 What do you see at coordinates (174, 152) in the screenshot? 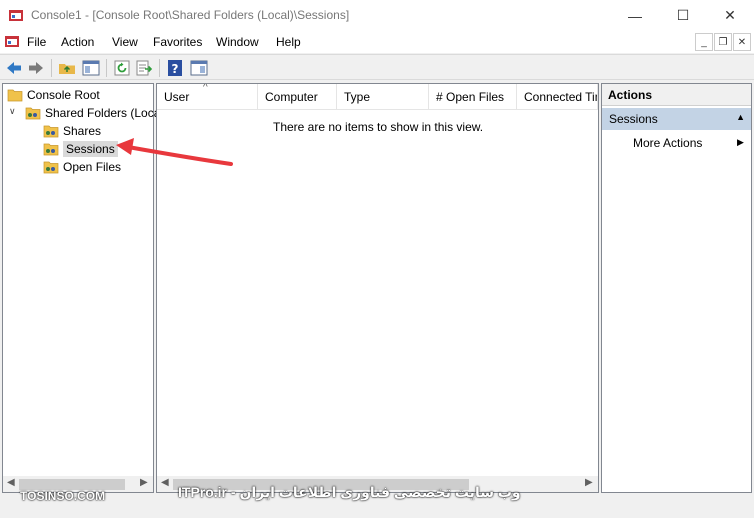
I see `annotation-arrow` at bounding box center [174, 152].